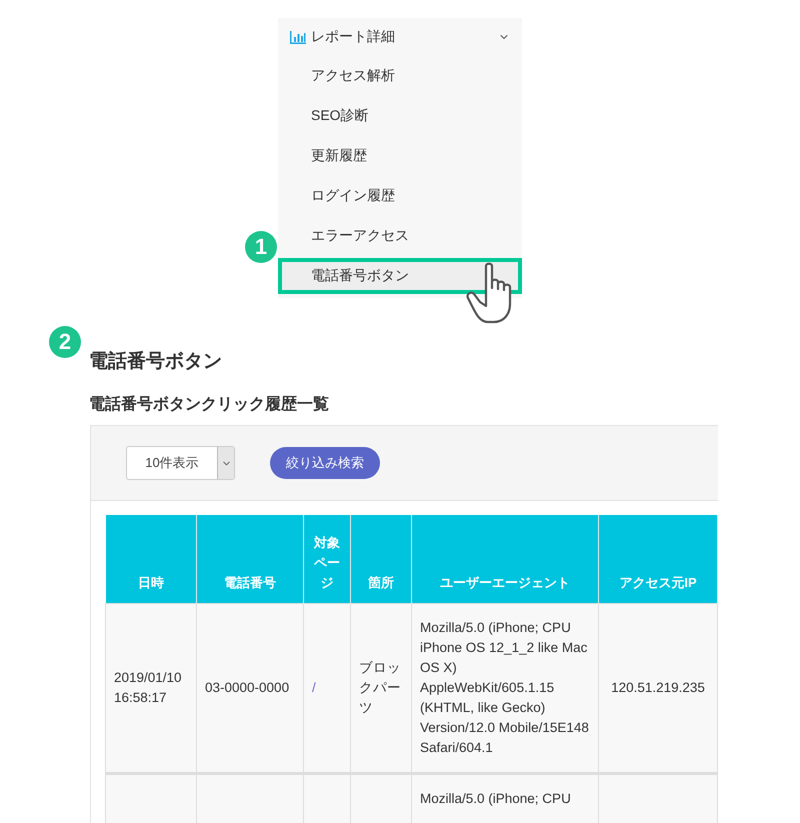 Image resolution: width=800 pixels, height=823 pixels. I want to click on table-cell: 120.51.219.235, so click(658, 689).